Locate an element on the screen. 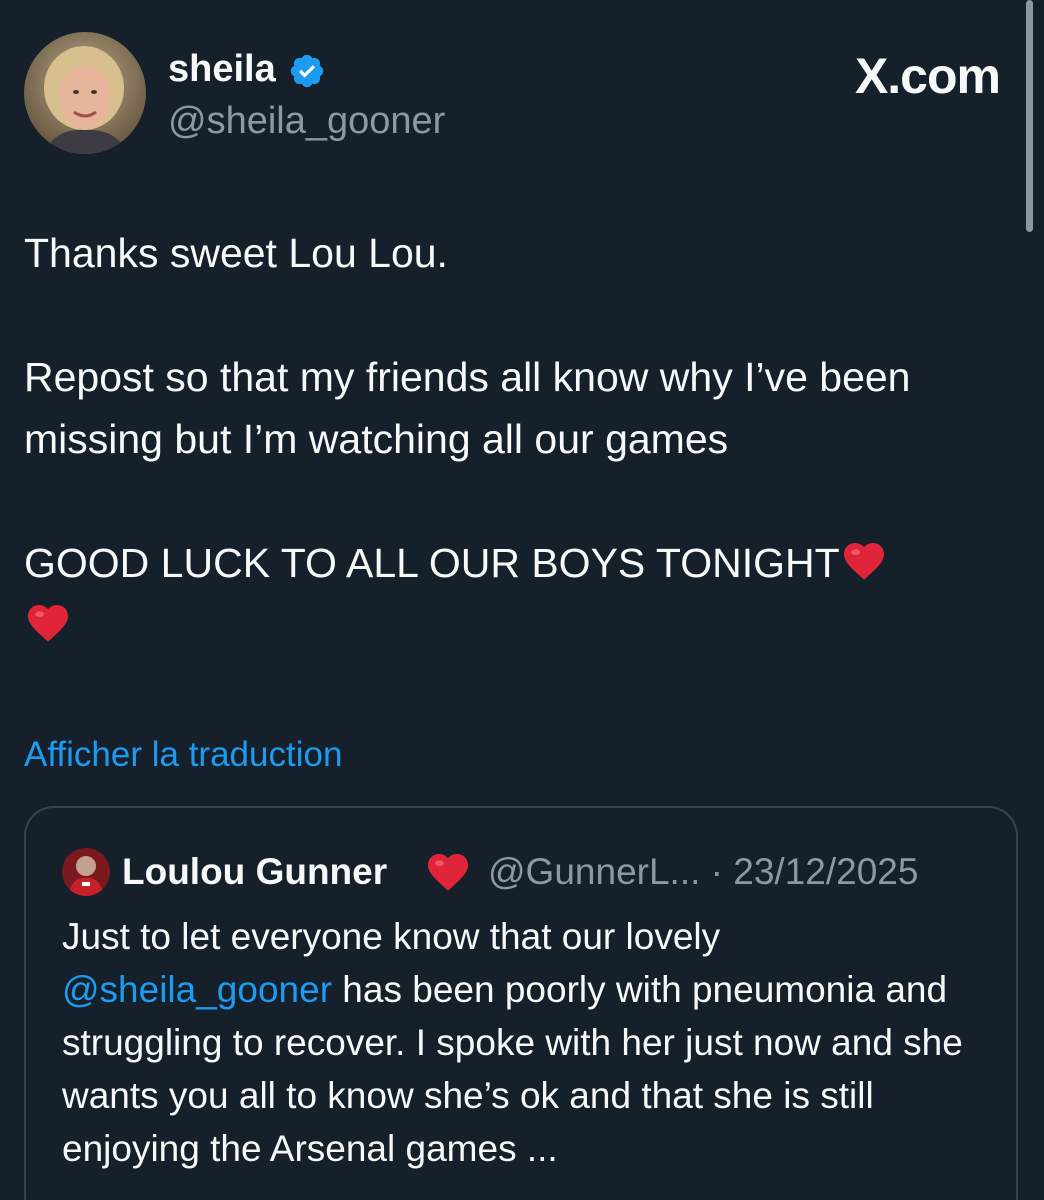 This screenshot has height=1200, width=1044. mention-link: @sheila_gooner is located at coordinates (197, 989).